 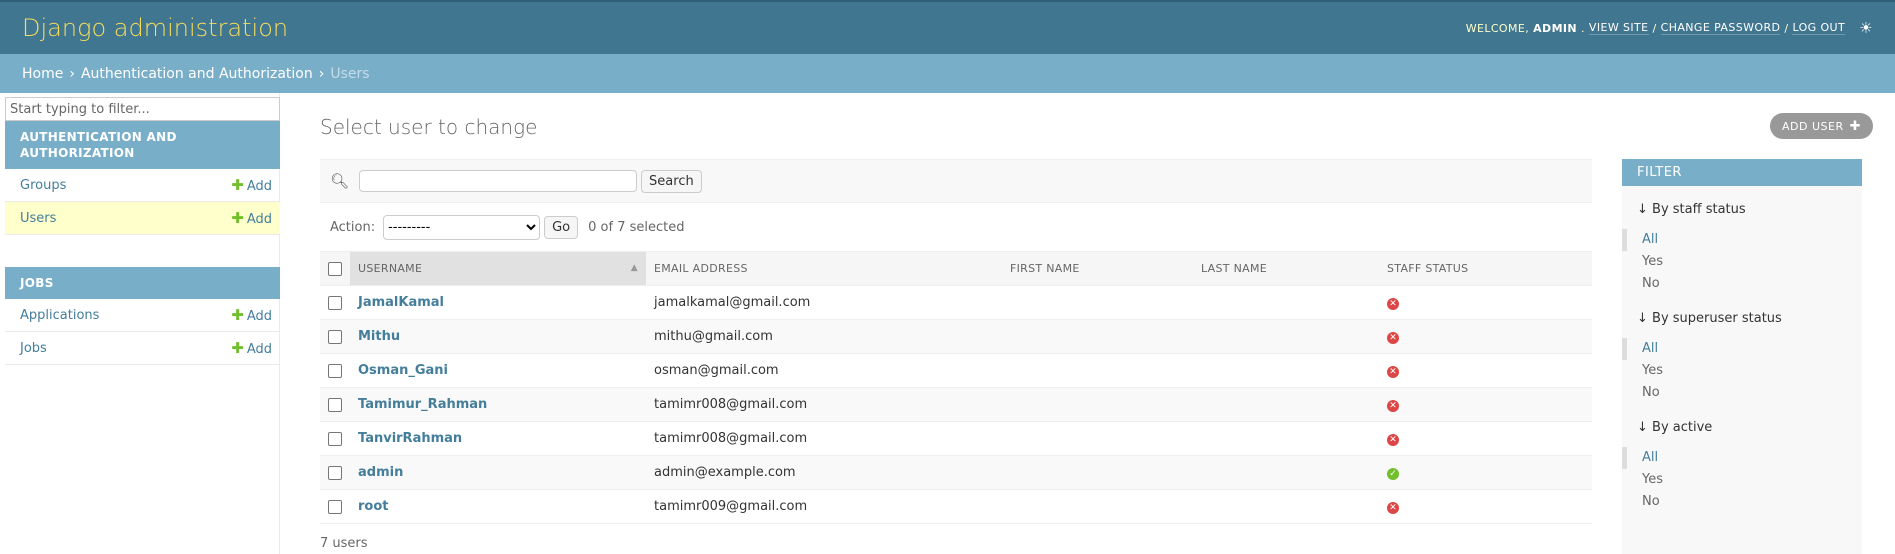 I want to click on sidebar-item-users: Users ✚ Add, so click(x=142, y=218).